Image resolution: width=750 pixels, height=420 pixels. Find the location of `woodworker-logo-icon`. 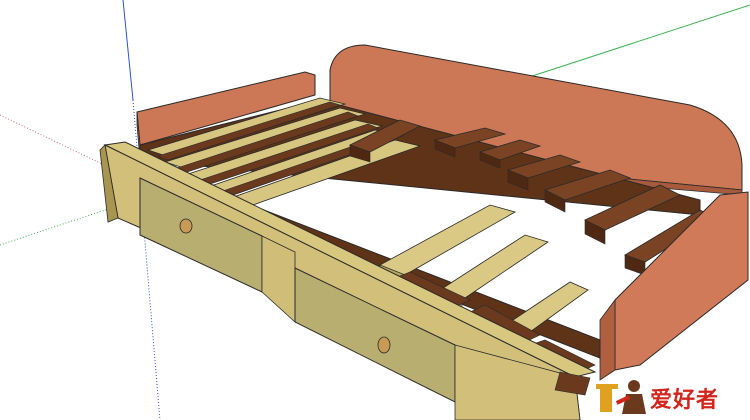

woodworker-logo-icon is located at coordinates (621, 397).